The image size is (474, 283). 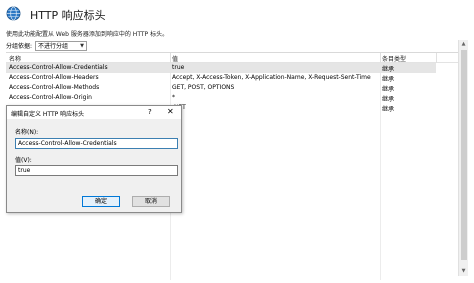 I want to click on row-value: true, so click(x=178, y=67).